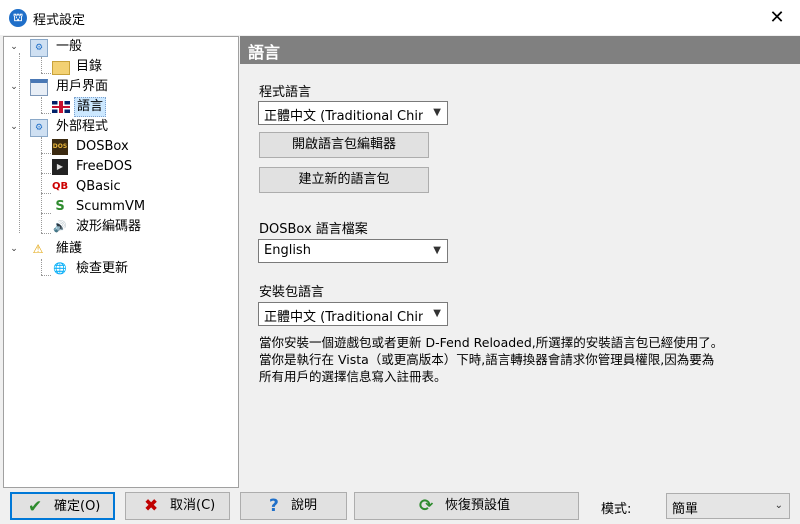 This screenshot has width=800, height=524. I want to click on panel-title: 語言, so click(264, 52).